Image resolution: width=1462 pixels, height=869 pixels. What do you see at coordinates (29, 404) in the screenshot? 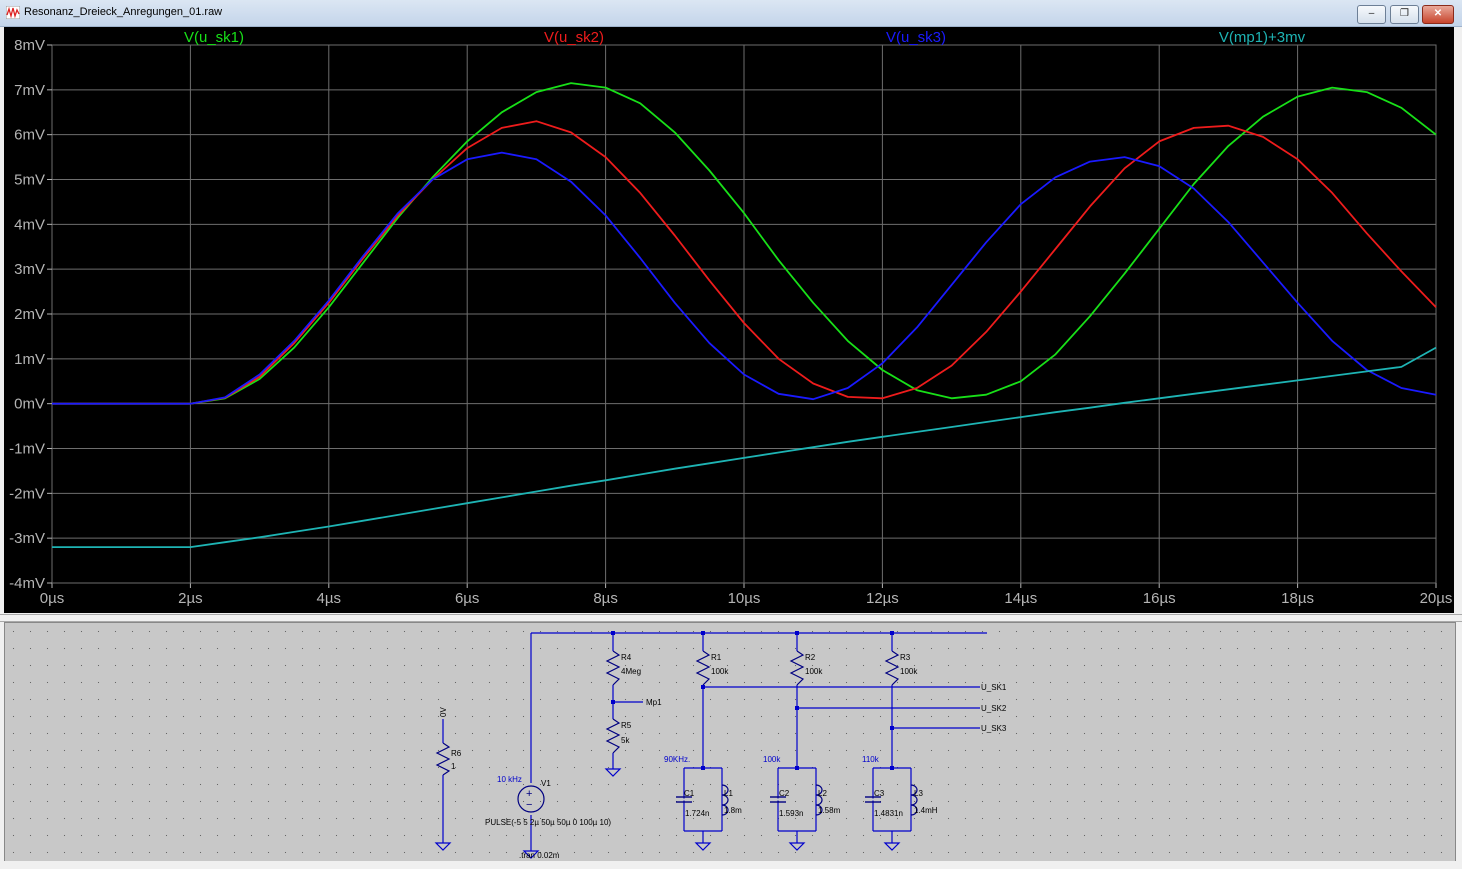
I see `y-tick-label: 0mV` at bounding box center [29, 404].